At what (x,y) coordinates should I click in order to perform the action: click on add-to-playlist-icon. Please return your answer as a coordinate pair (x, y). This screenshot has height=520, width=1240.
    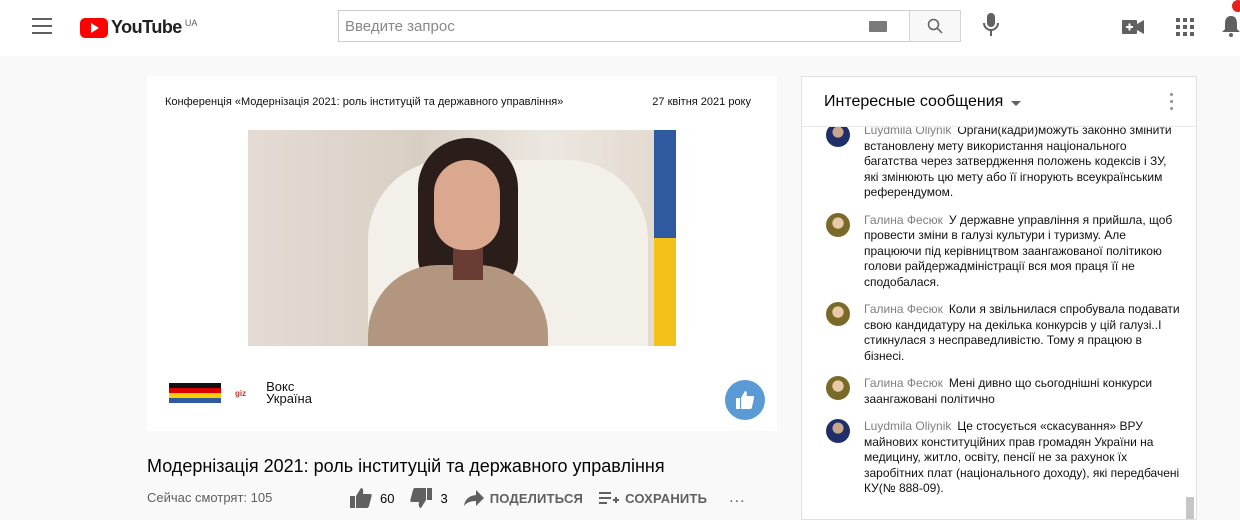
    Looking at the image, I should click on (609, 498).